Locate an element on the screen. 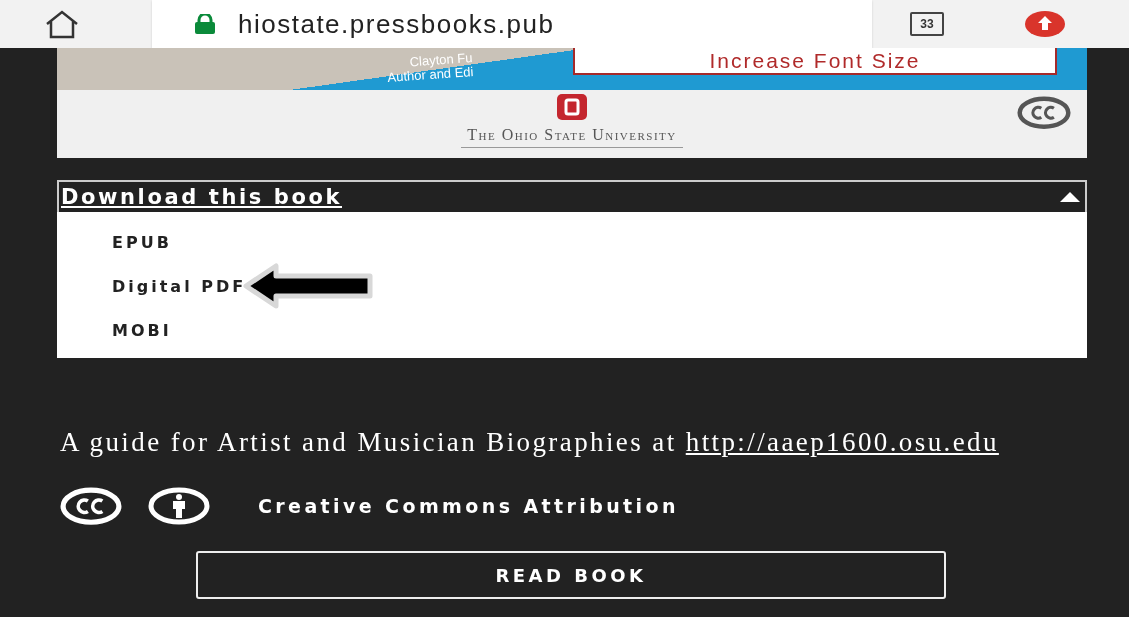  attribution-icon is located at coordinates (179, 506).